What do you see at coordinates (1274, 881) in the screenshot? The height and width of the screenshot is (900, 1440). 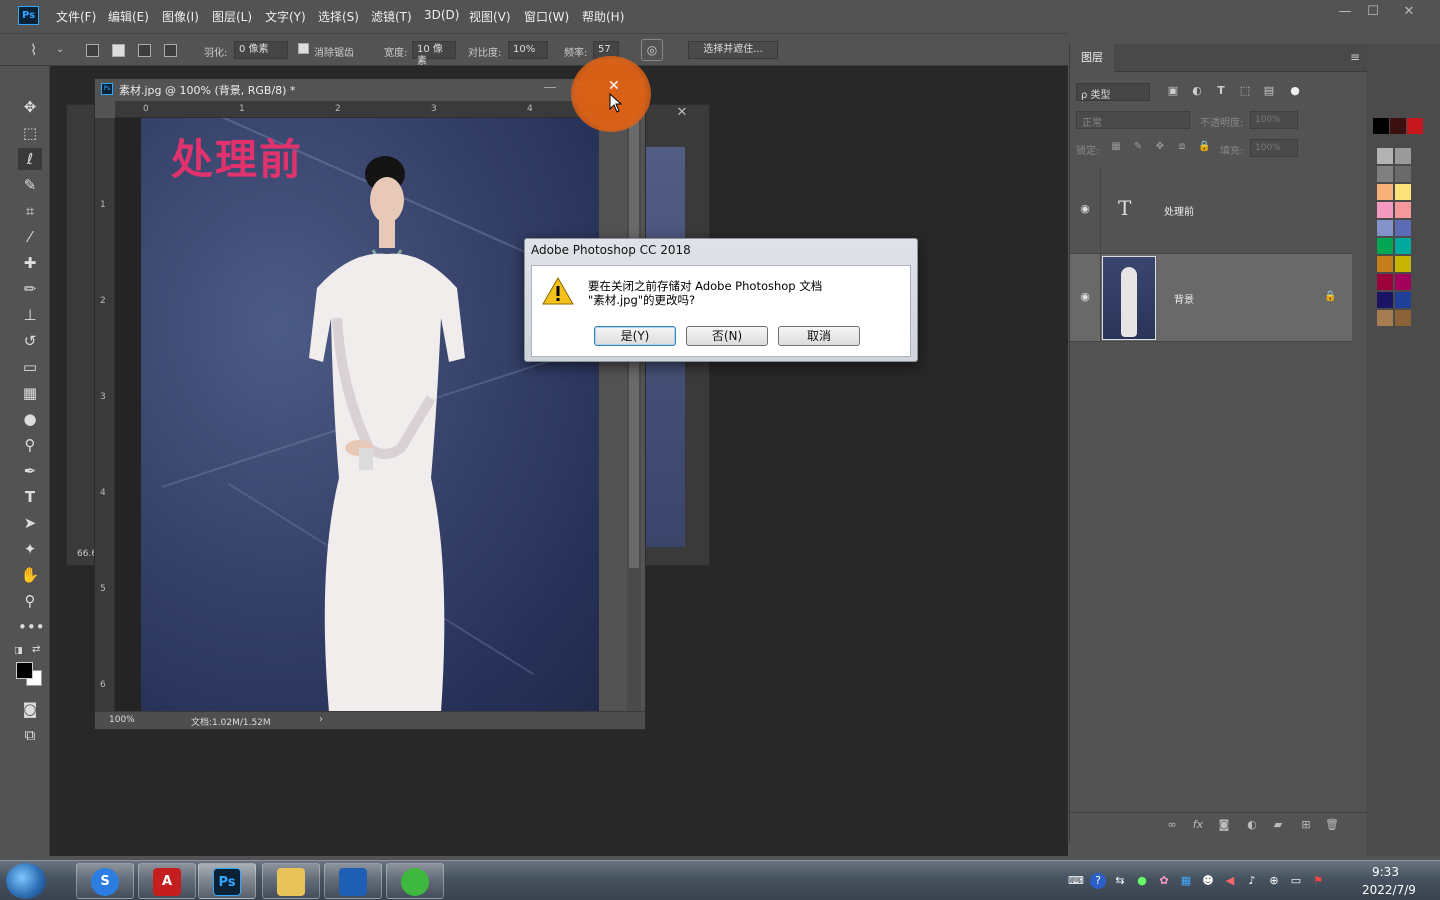 I see `language-icon: ⊕` at bounding box center [1274, 881].